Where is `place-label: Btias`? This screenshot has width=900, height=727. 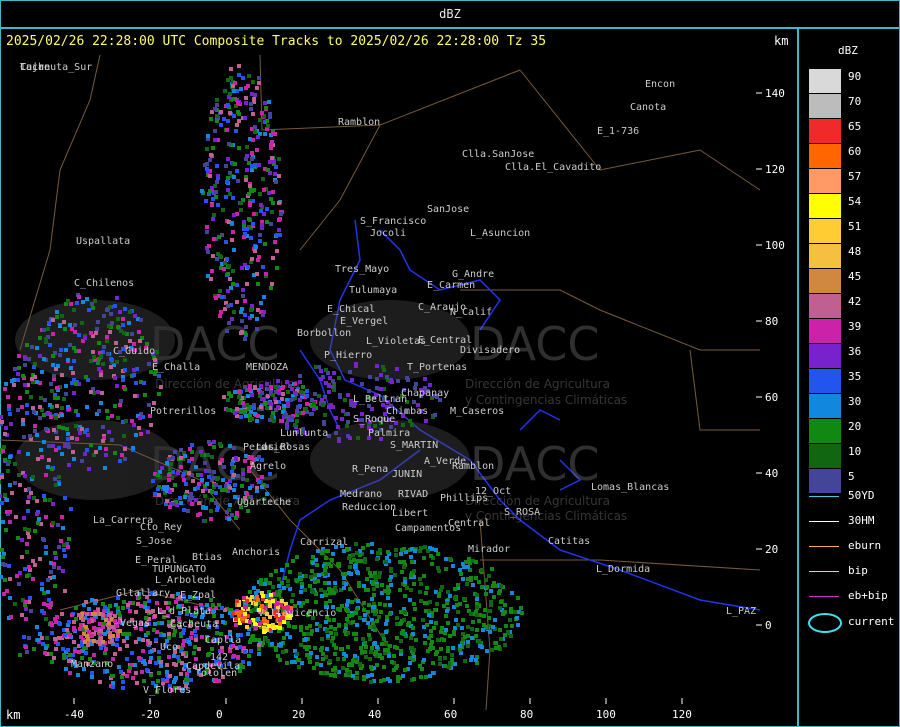 place-label: Btias is located at coordinates (207, 557).